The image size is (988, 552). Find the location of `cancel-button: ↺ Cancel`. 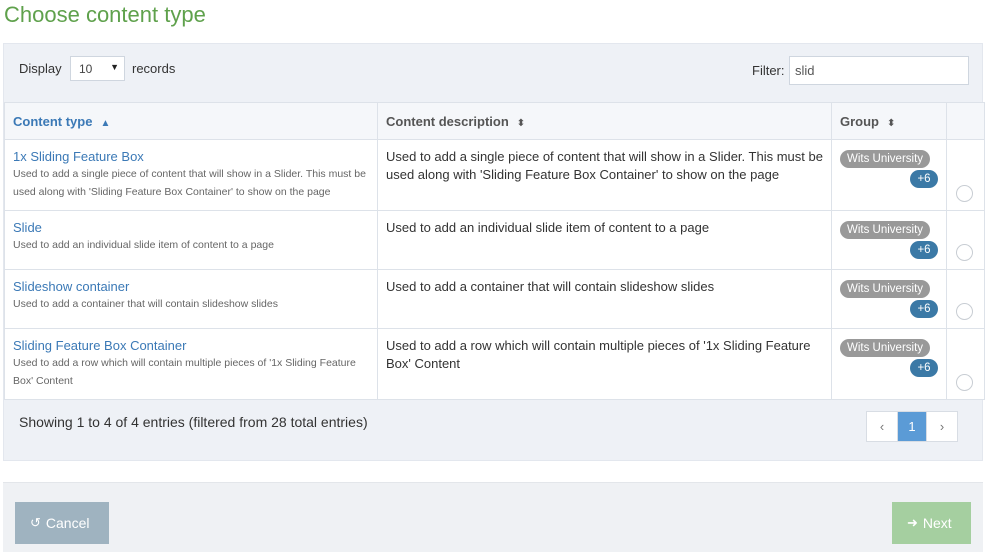

cancel-button: ↺ Cancel is located at coordinates (62, 523).